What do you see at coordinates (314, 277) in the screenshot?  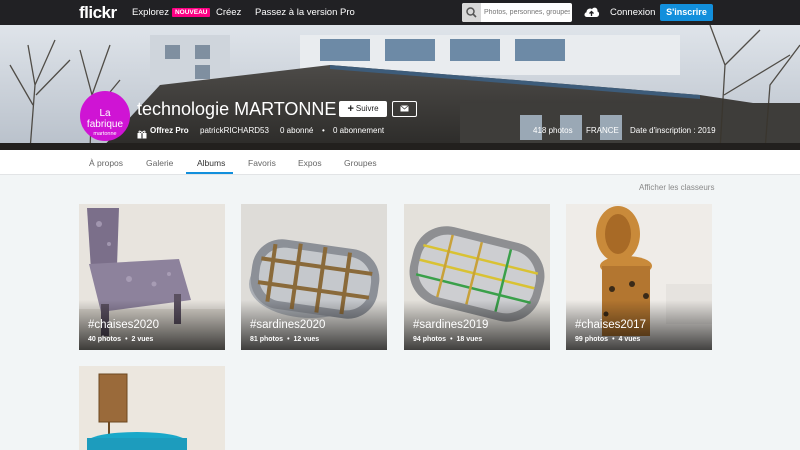 I see `album-card: #sardines2020 81 photos • 12 vues` at bounding box center [314, 277].